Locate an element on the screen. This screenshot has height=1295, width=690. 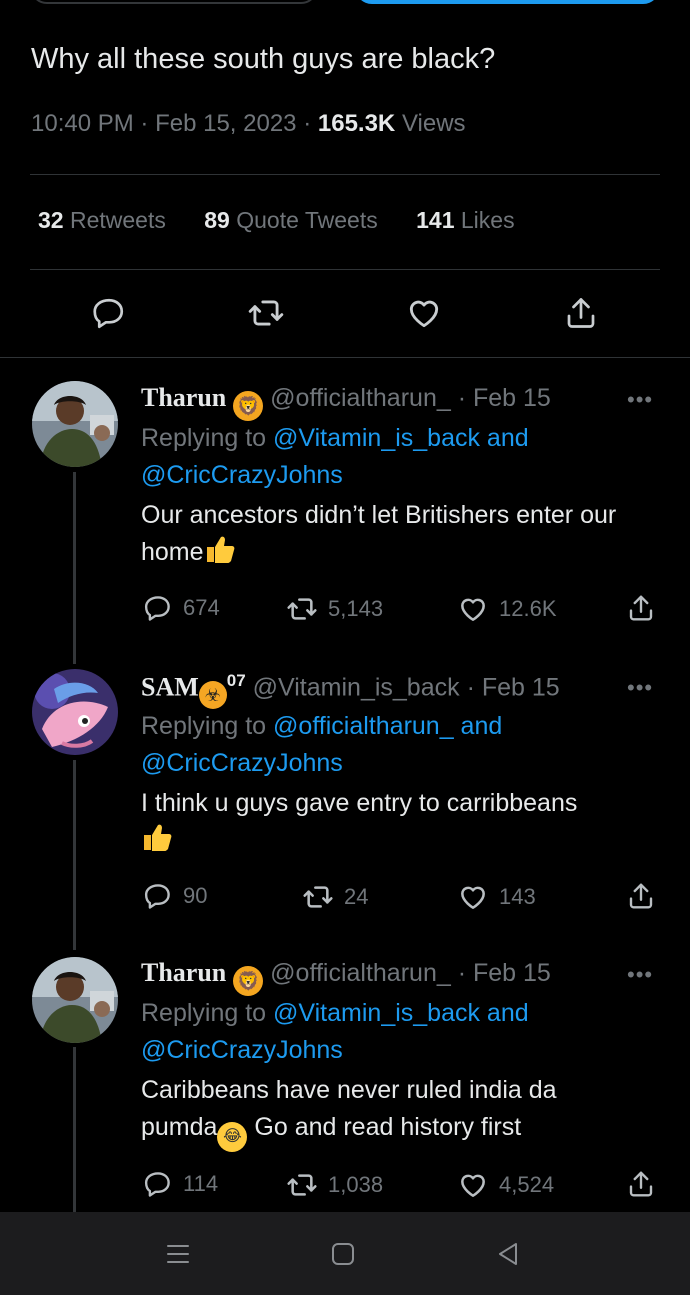
retweet-button: 24 is located at coordinates (335, 897).